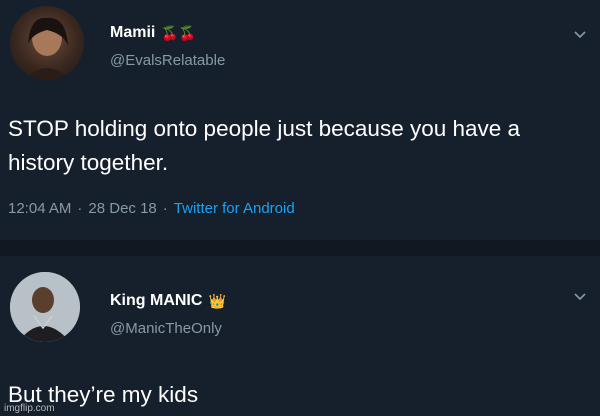  Describe the element at coordinates (179, 32) in the screenshot. I see `cherry-emoji: 🍒🍒` at that location.